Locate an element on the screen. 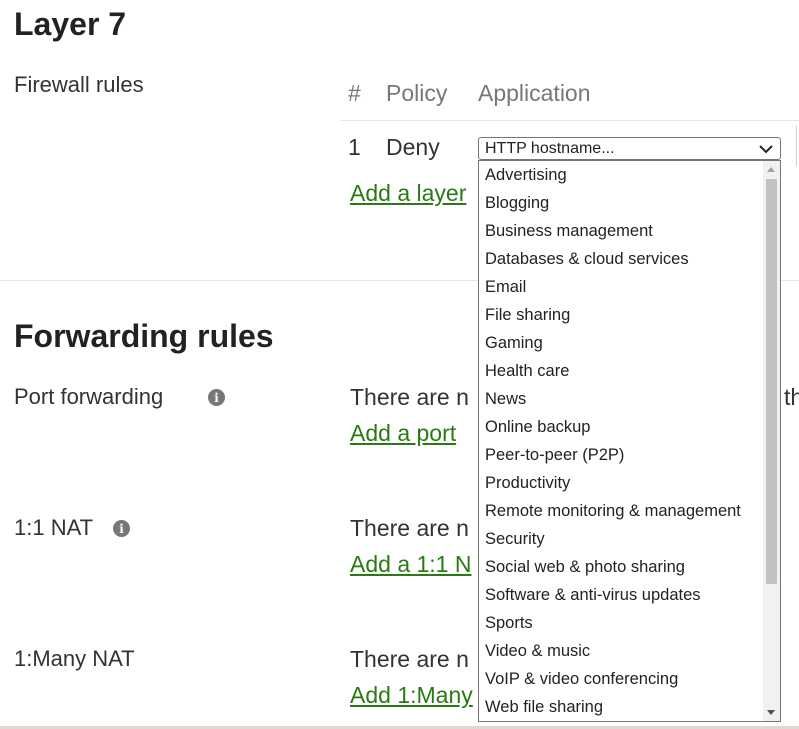 Image resolution: width=799 pixels, height=729 pixels. col-application: Application is located at coordinates (534, 93).